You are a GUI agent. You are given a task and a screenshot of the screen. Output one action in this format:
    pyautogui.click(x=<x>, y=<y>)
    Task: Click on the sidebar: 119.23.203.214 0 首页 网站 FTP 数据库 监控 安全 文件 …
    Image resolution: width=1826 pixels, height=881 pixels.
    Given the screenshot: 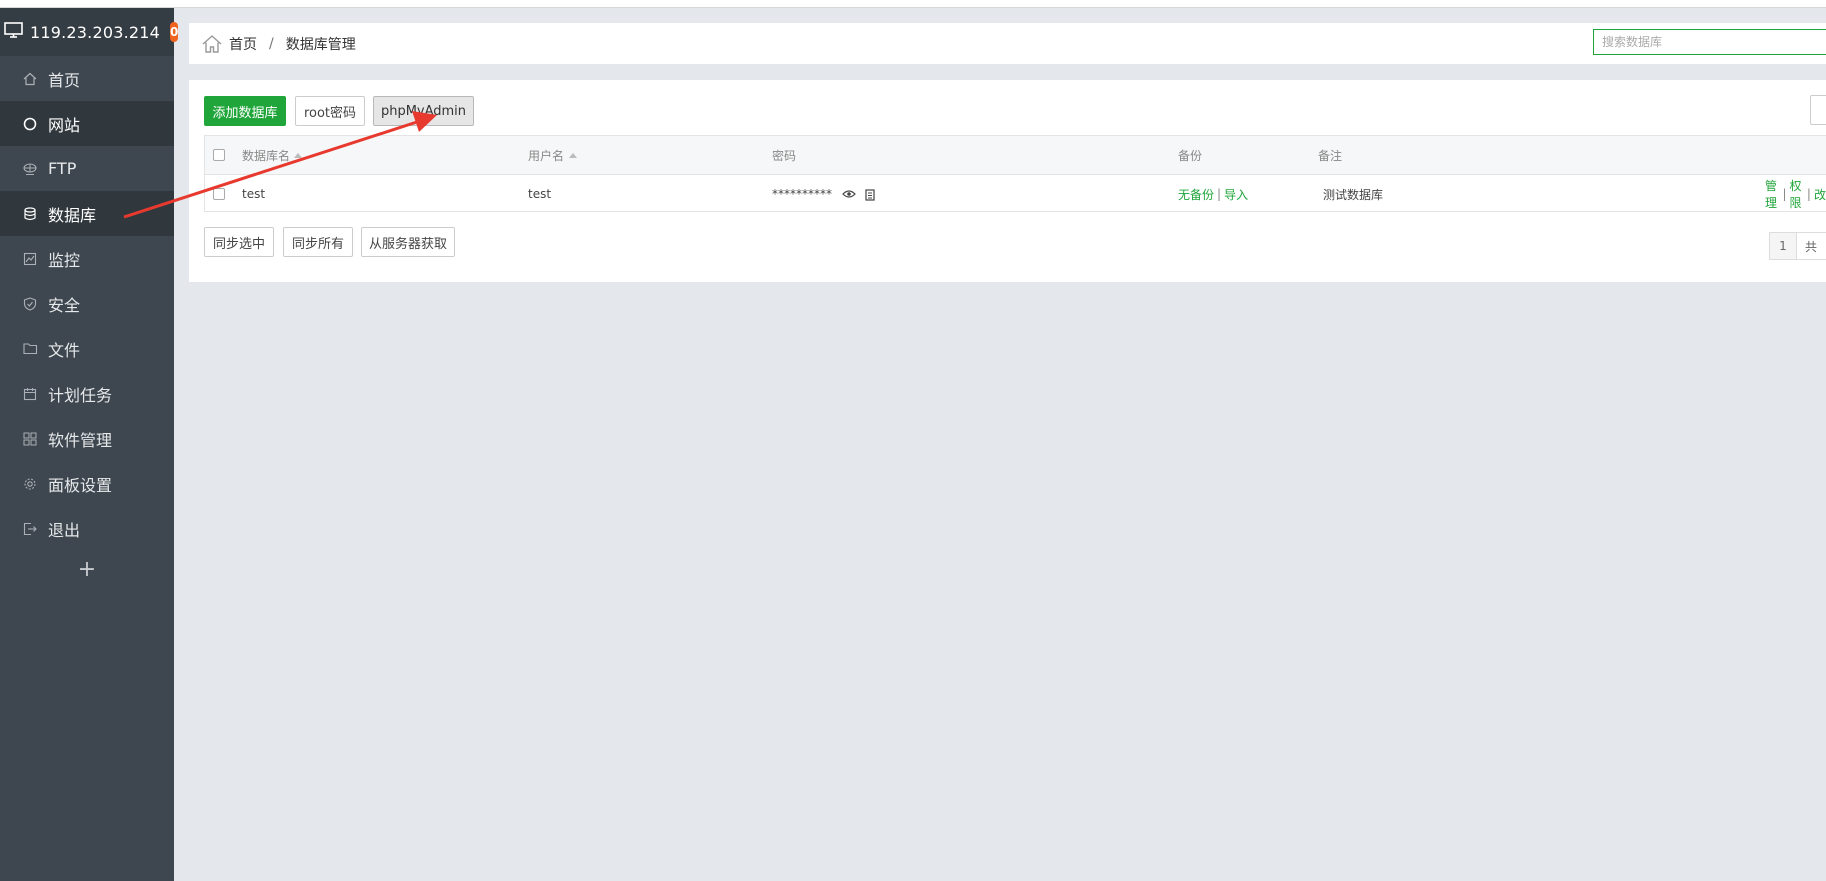 What is the action you would take?
    pyautogui.click(x=89, y=444)
    